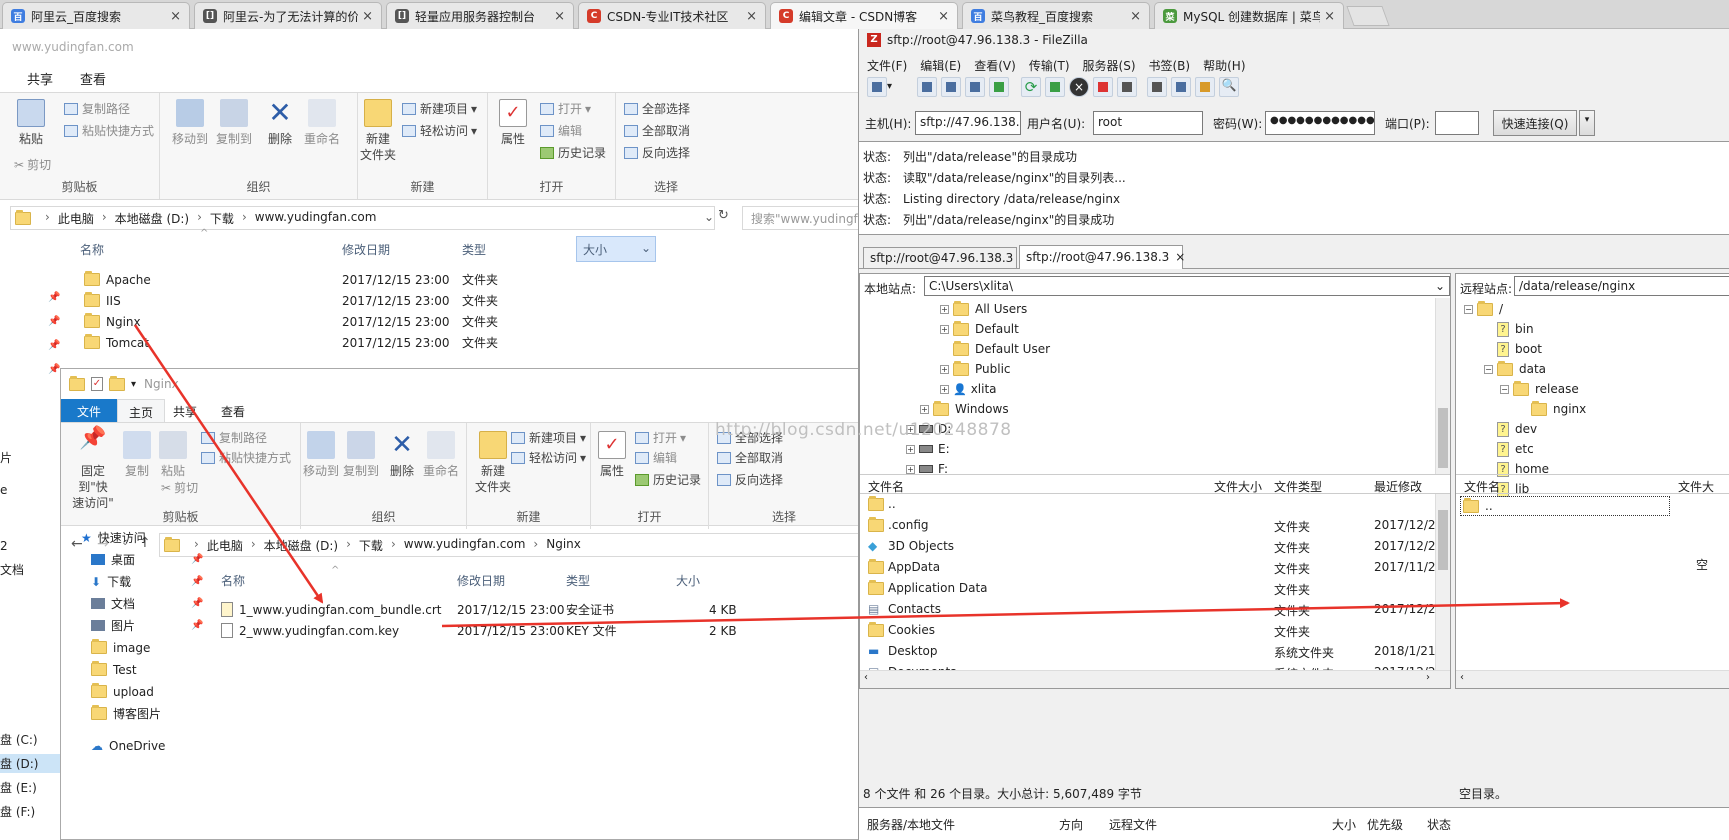 The height and width of the screenshot is (840, 1729). Describe the element at coordinates (1005, 613) in the screenshot. I see `arrow-files-to-remote` at that location.